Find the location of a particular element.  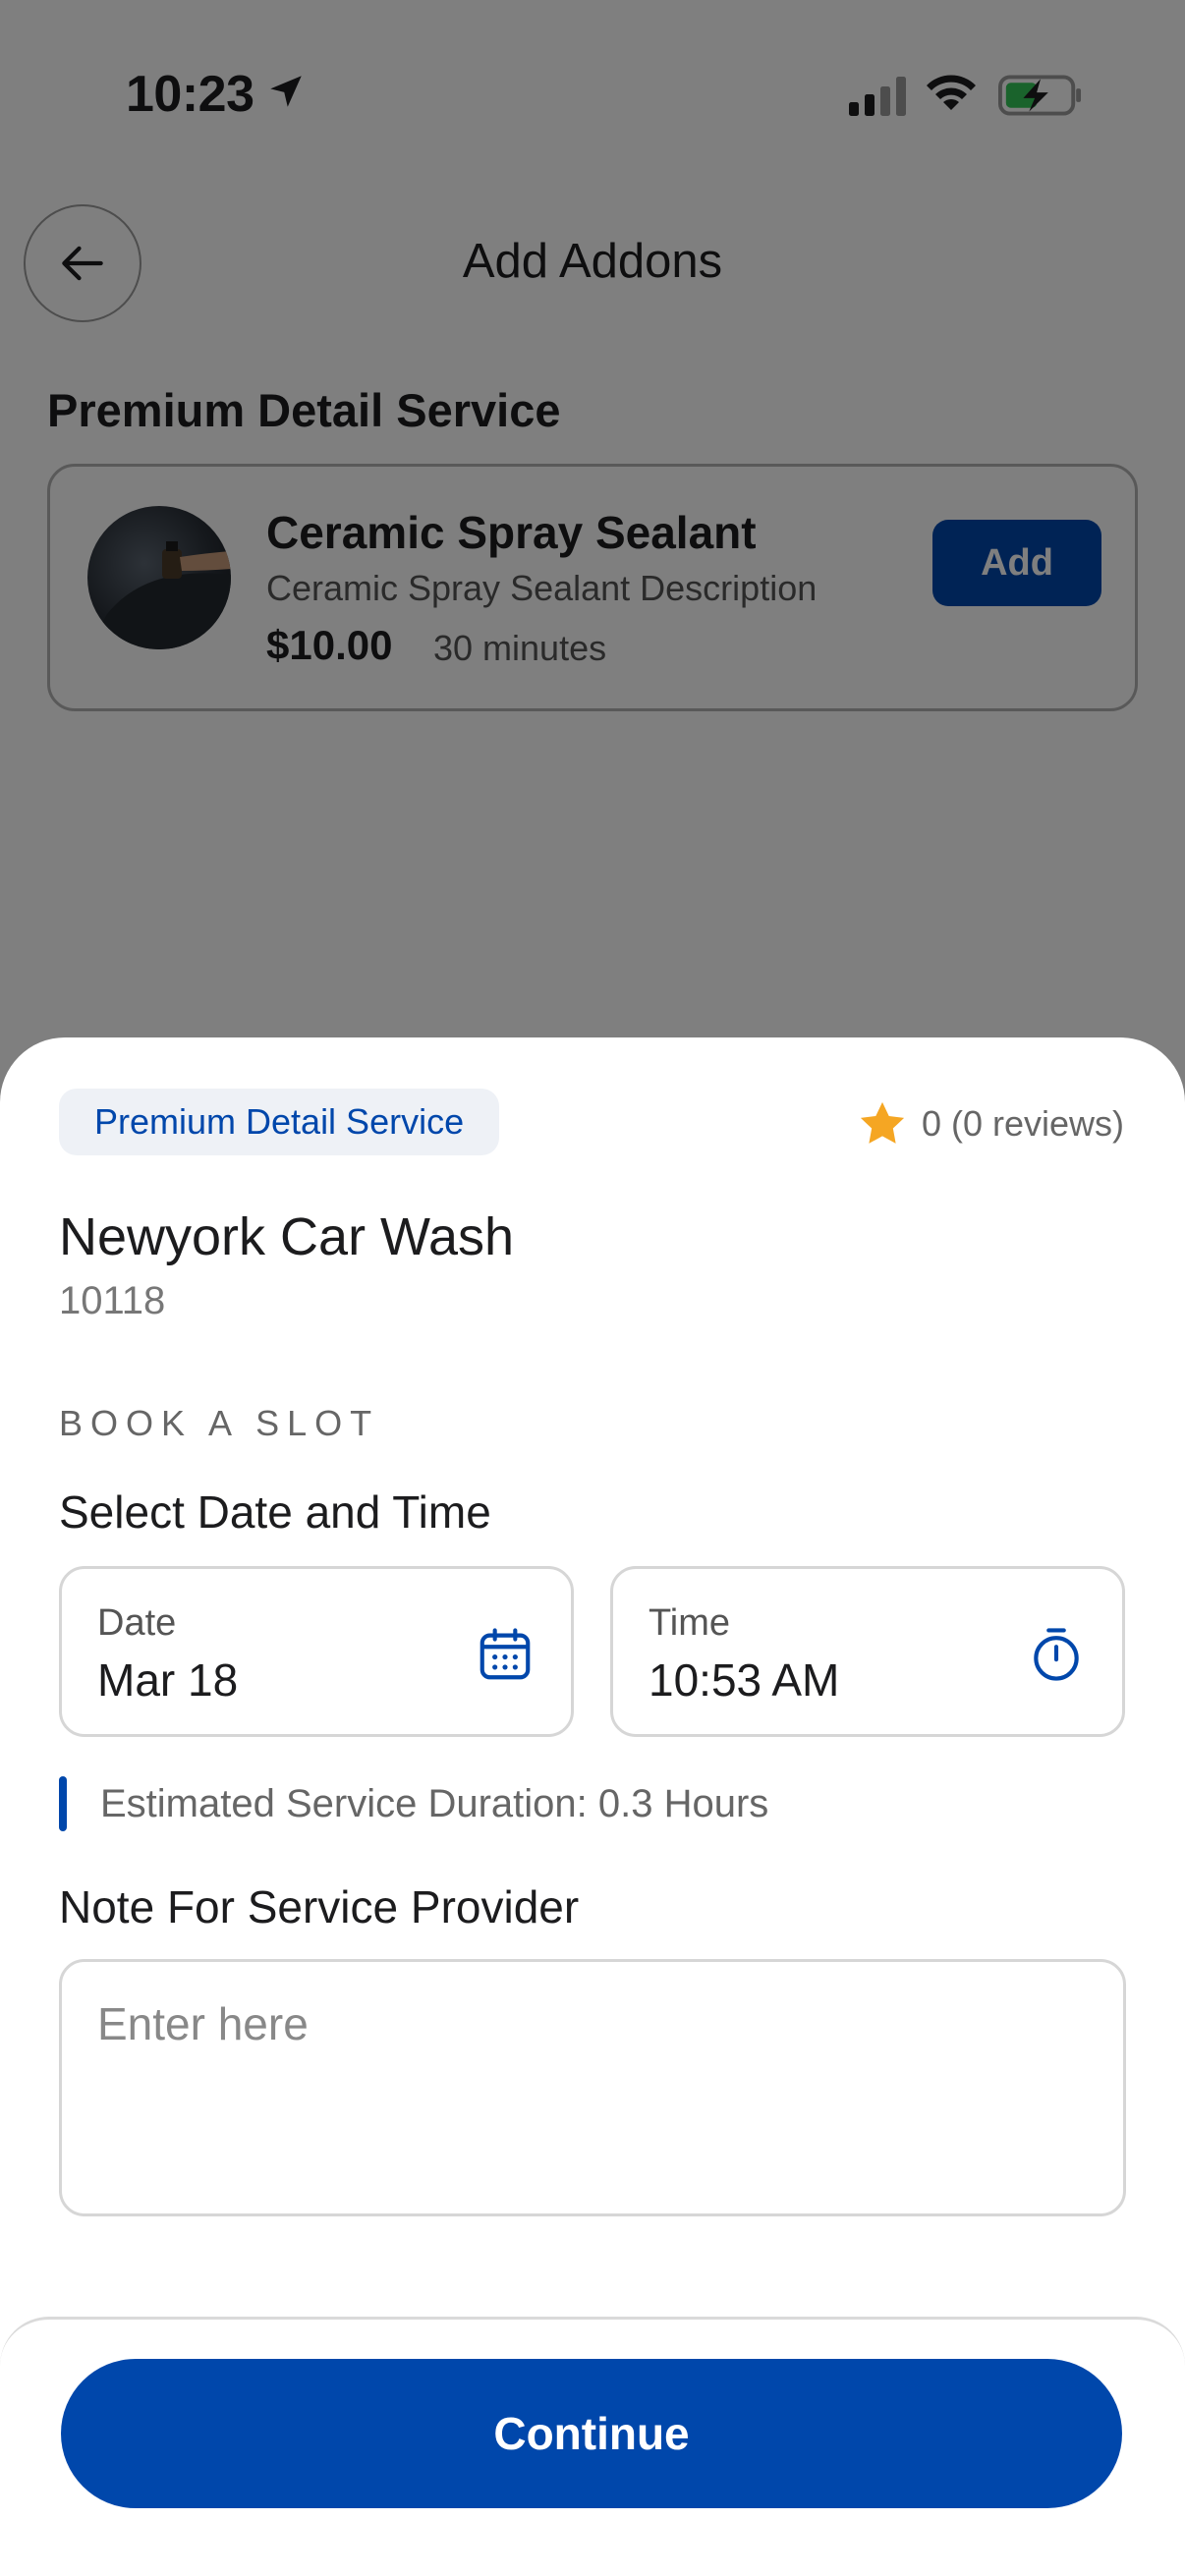

business-zip: 10118 is located at coordinates (113, 1300).